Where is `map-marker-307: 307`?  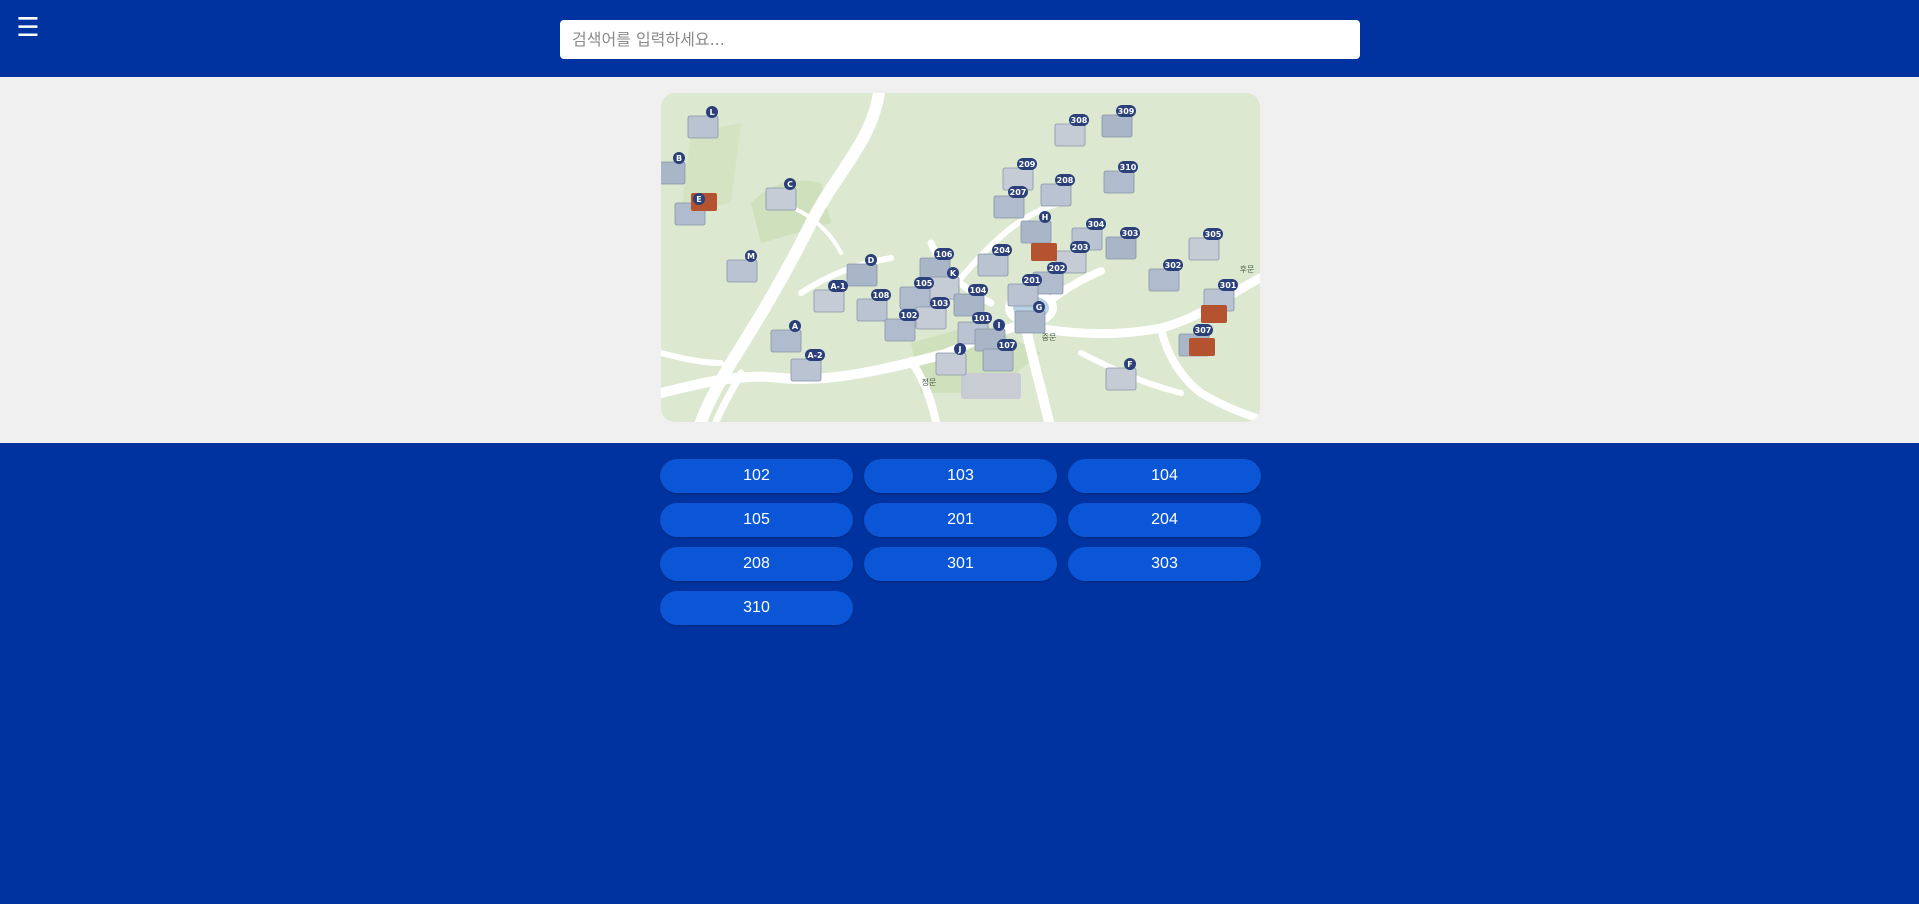
map-marker-307: 307 is located at coordinates (1203, 330).